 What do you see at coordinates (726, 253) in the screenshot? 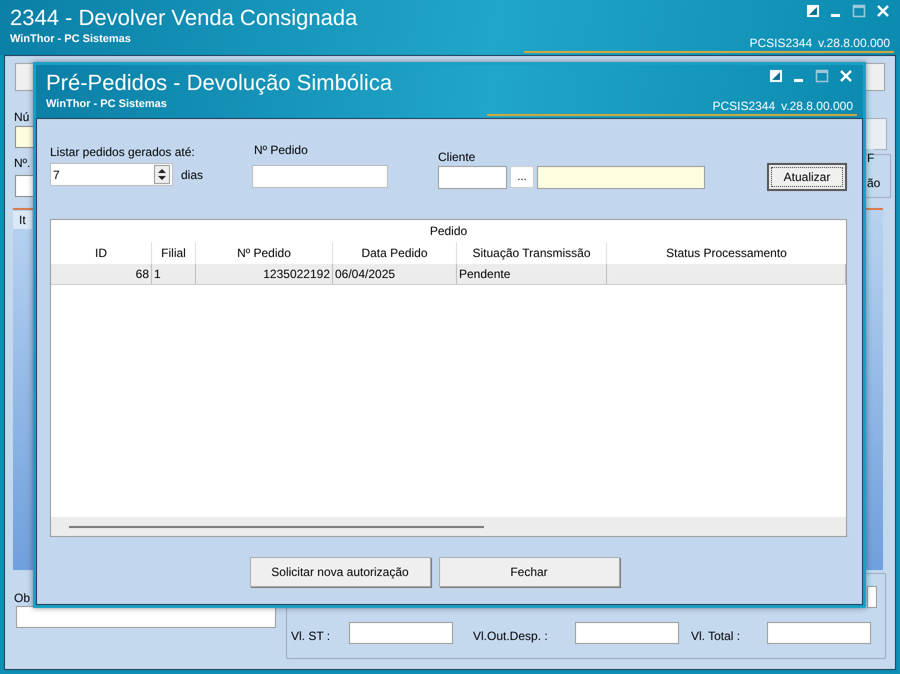
I see `column-header: Status Processamento` at bounding box center [726, 253].